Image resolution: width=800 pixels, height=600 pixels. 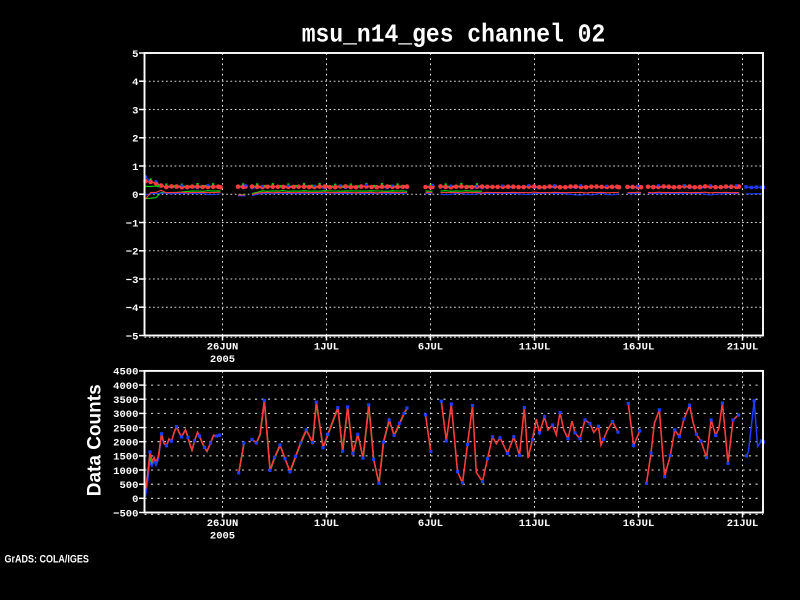 What do you see at coordinates (128, 486) in the screenshot?
I see `svg-text: 500` at bounding box center [128, 486].